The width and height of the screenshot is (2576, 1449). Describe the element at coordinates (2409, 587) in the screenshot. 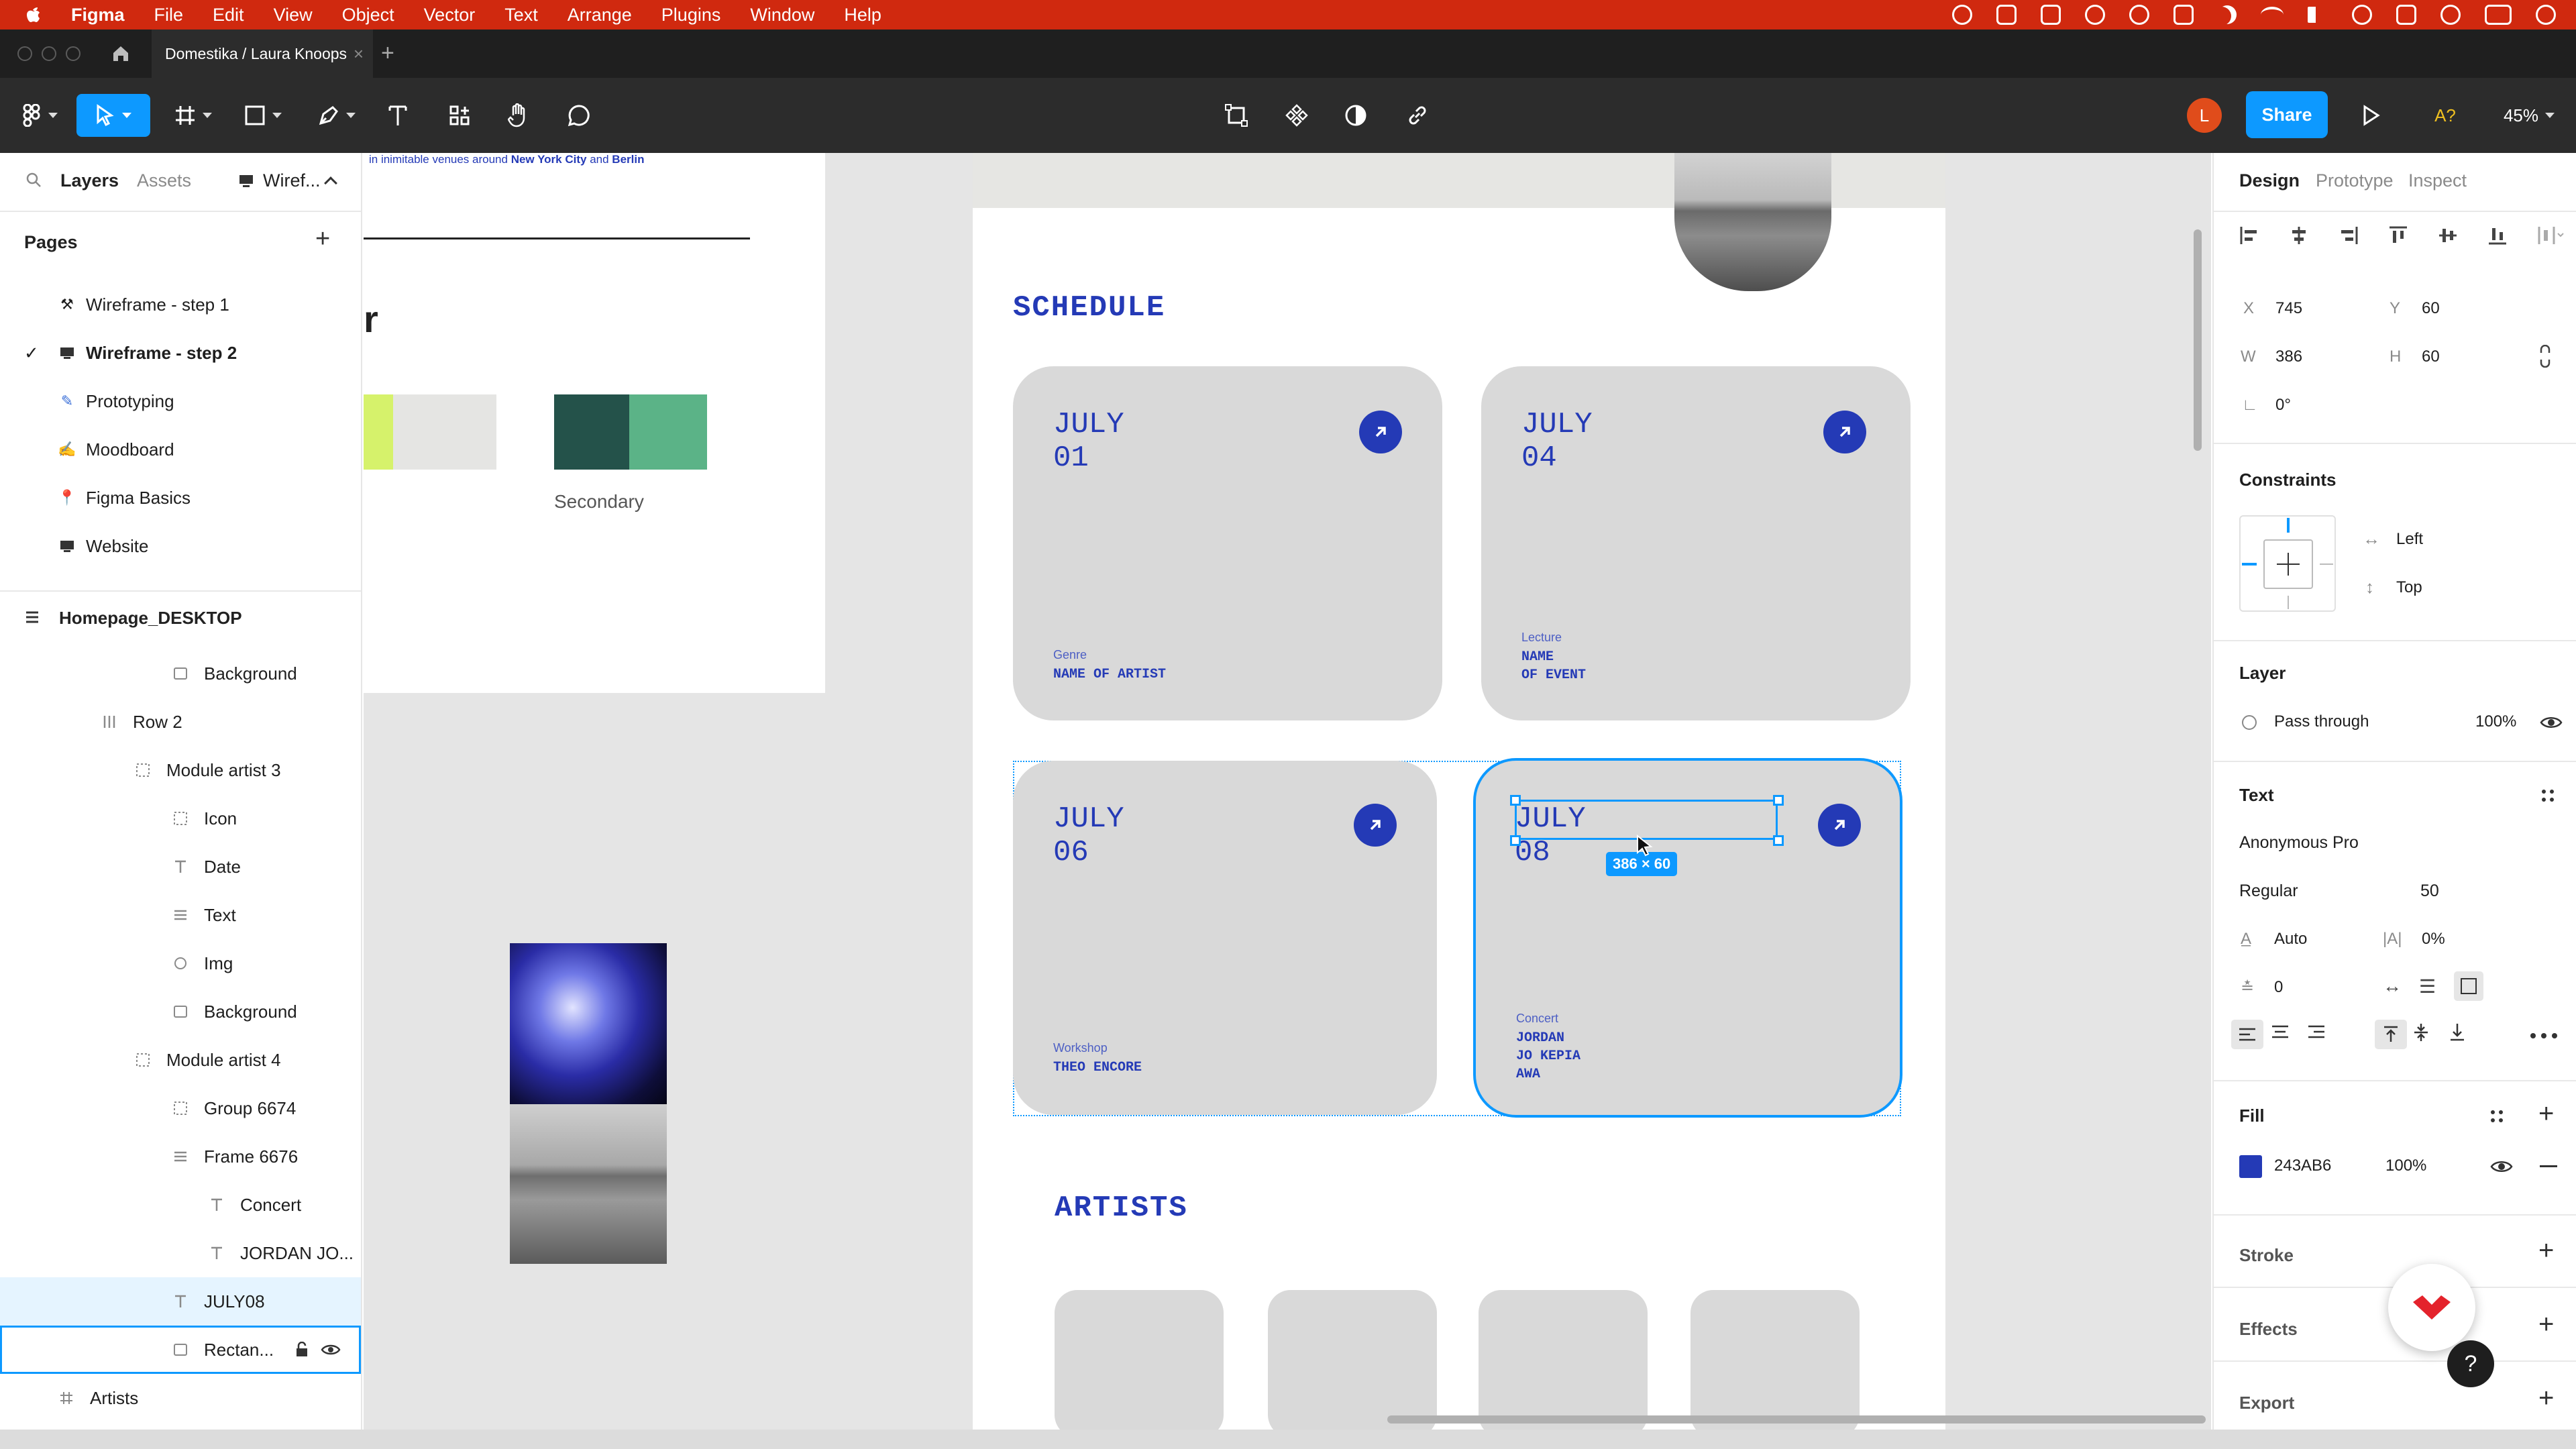

I see `vertical-constraint-select: Top` at that location.